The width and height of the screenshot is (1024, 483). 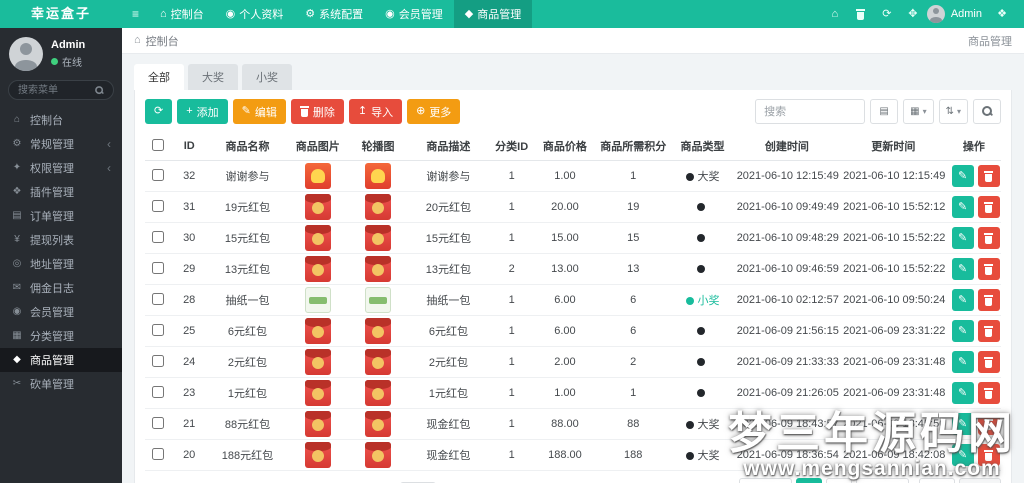 What do you see at coordinates (913, 14) in the screenshot?
I see `fullscreen-button: ✥` at bounding box center [913, 14].